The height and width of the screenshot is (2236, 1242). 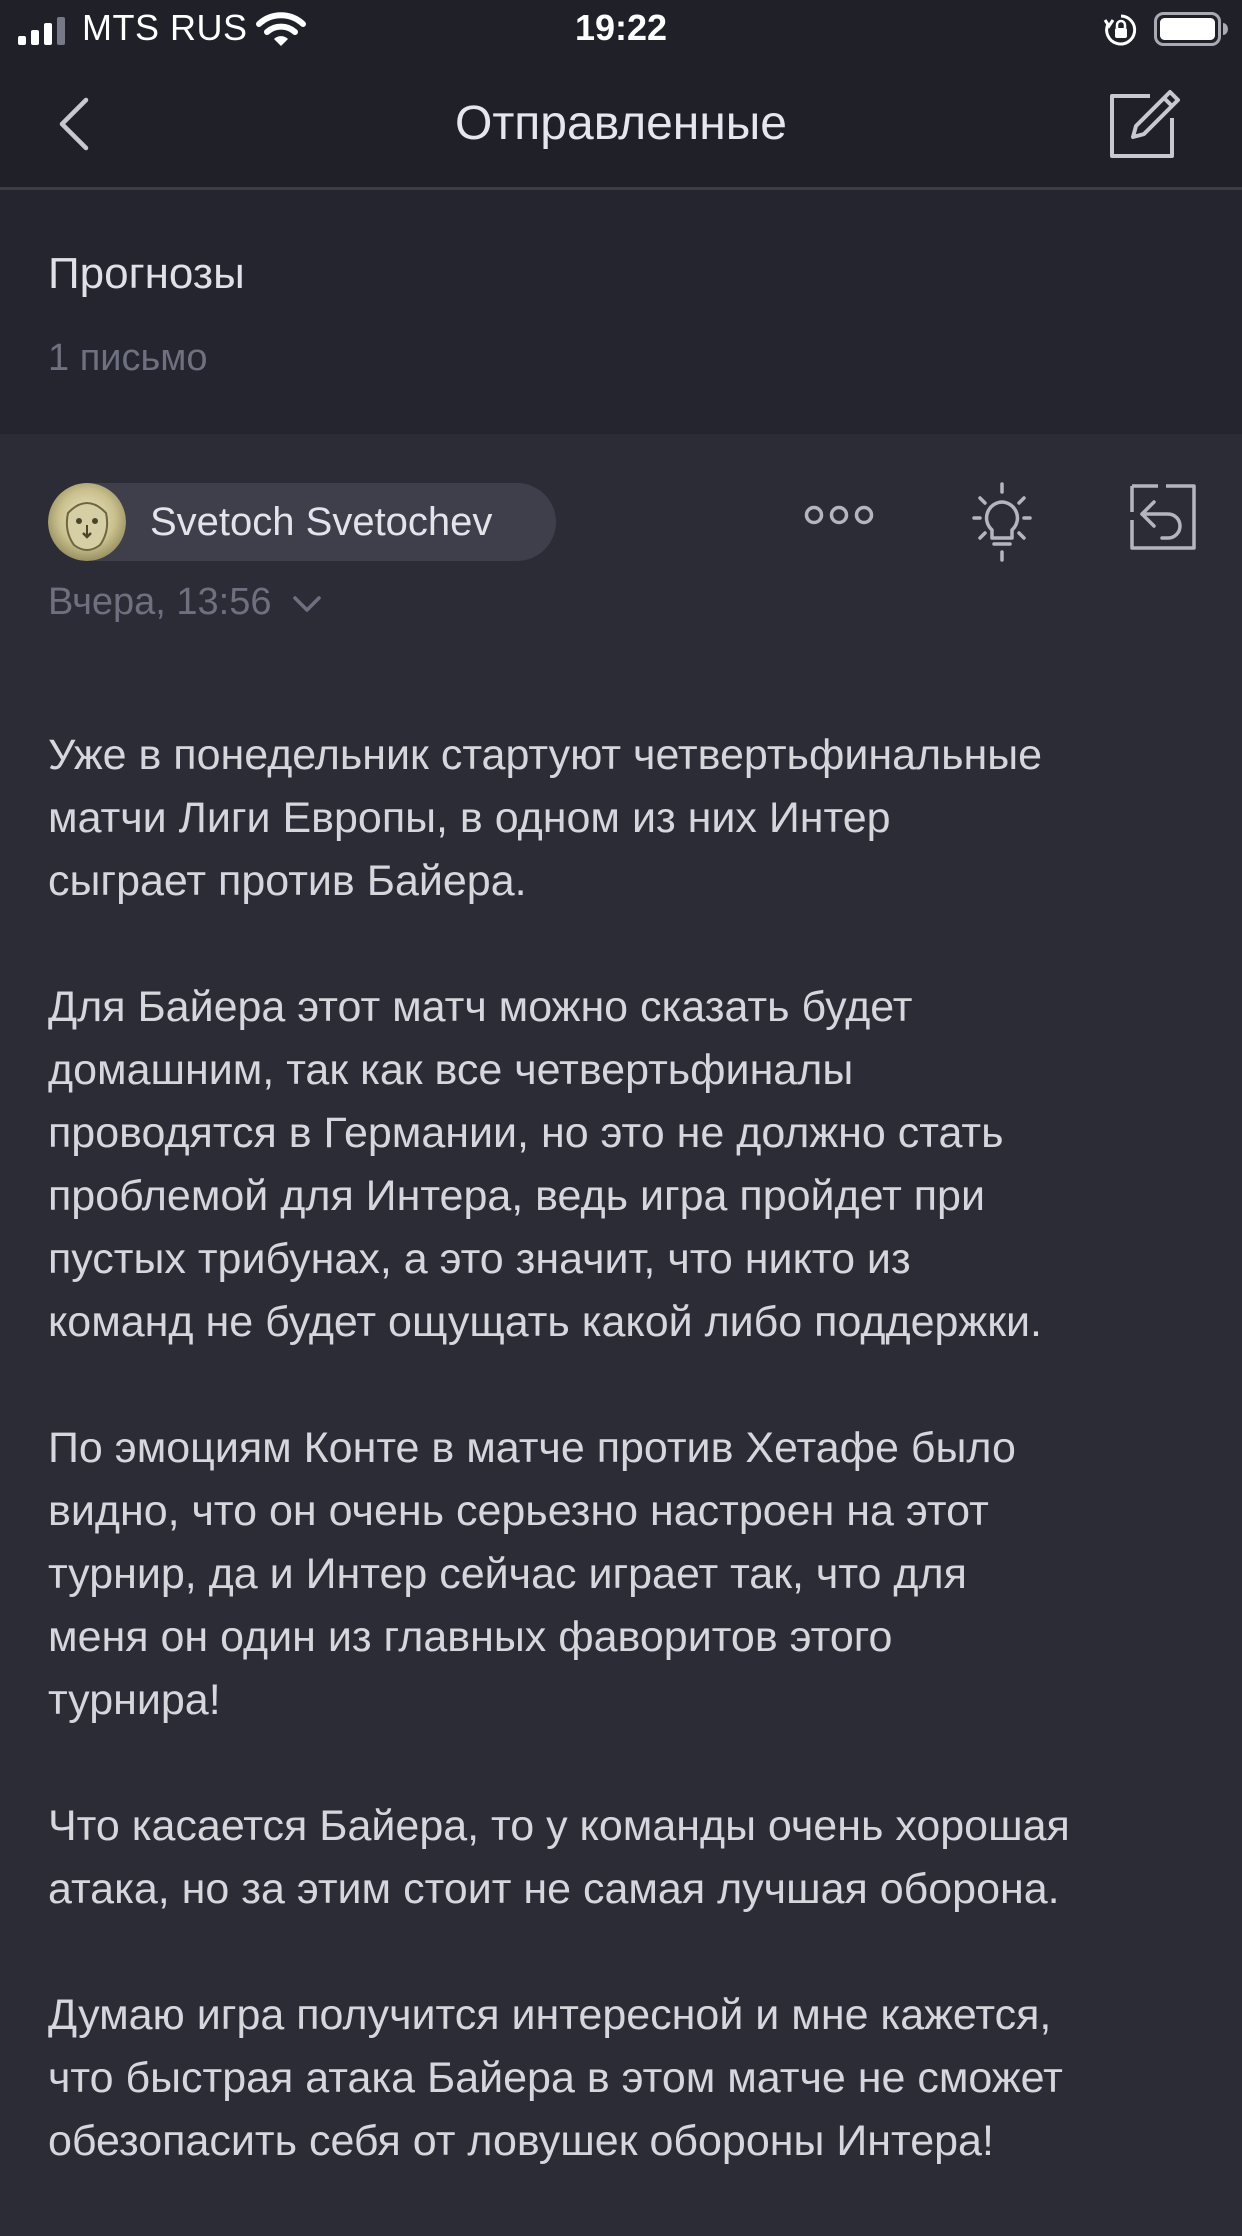 What do you see at coordinates (839, 515) in the screenshot?
I see `more-icon` at bounding box center [839, 515].